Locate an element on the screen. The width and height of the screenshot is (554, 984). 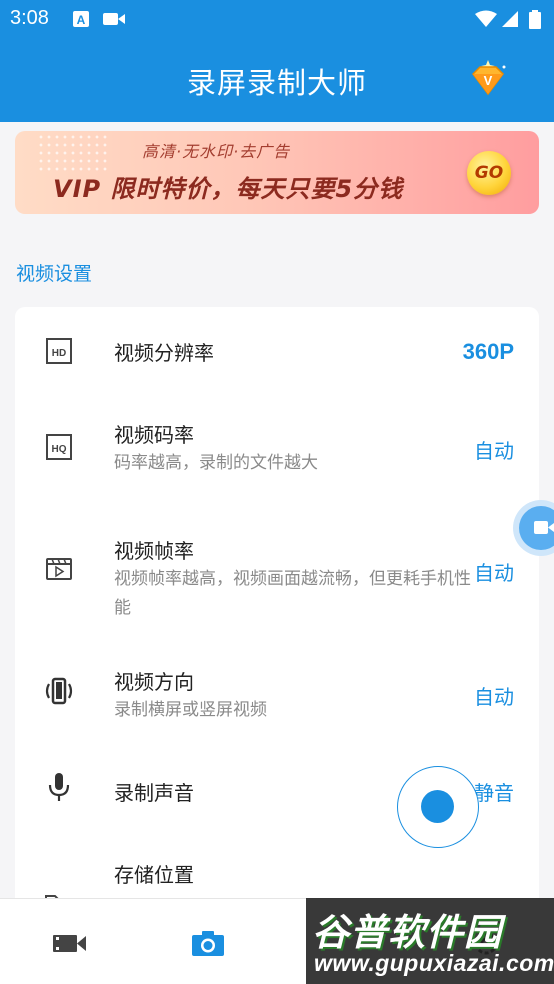
nav-video-camera-icon is located at coordinates (70, 943).